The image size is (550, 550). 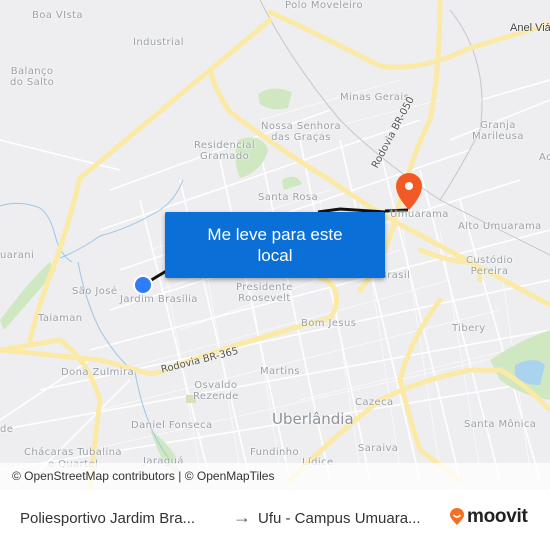 I want to click on place-label: Umuarama, so click(x=419, y=214).